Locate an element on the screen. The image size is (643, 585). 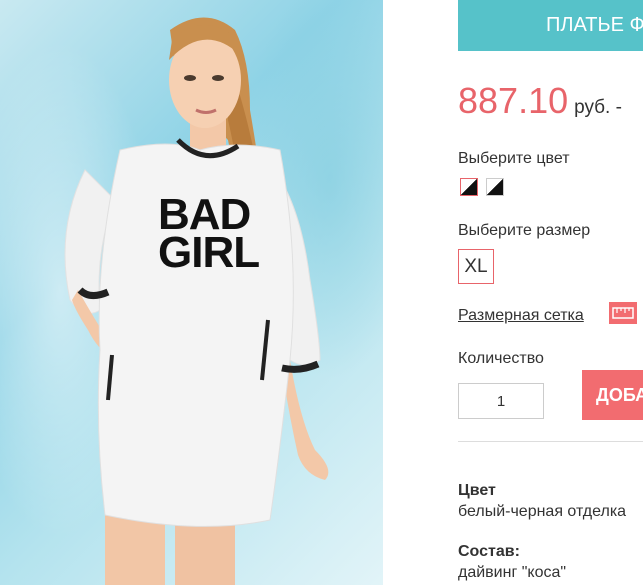
quantity-label: Количество is located at coordinates (501, 358).